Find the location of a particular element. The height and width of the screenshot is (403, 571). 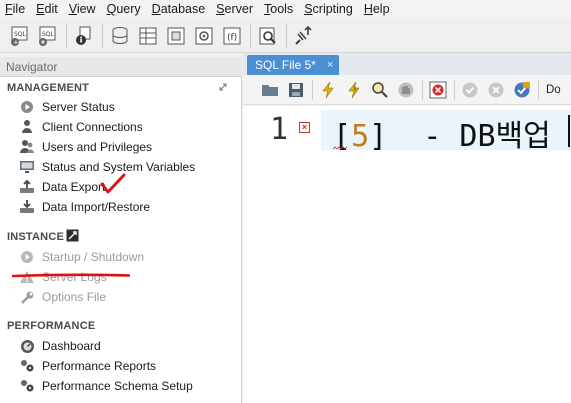

open-folder-icon is located at coordinates (270, 90).